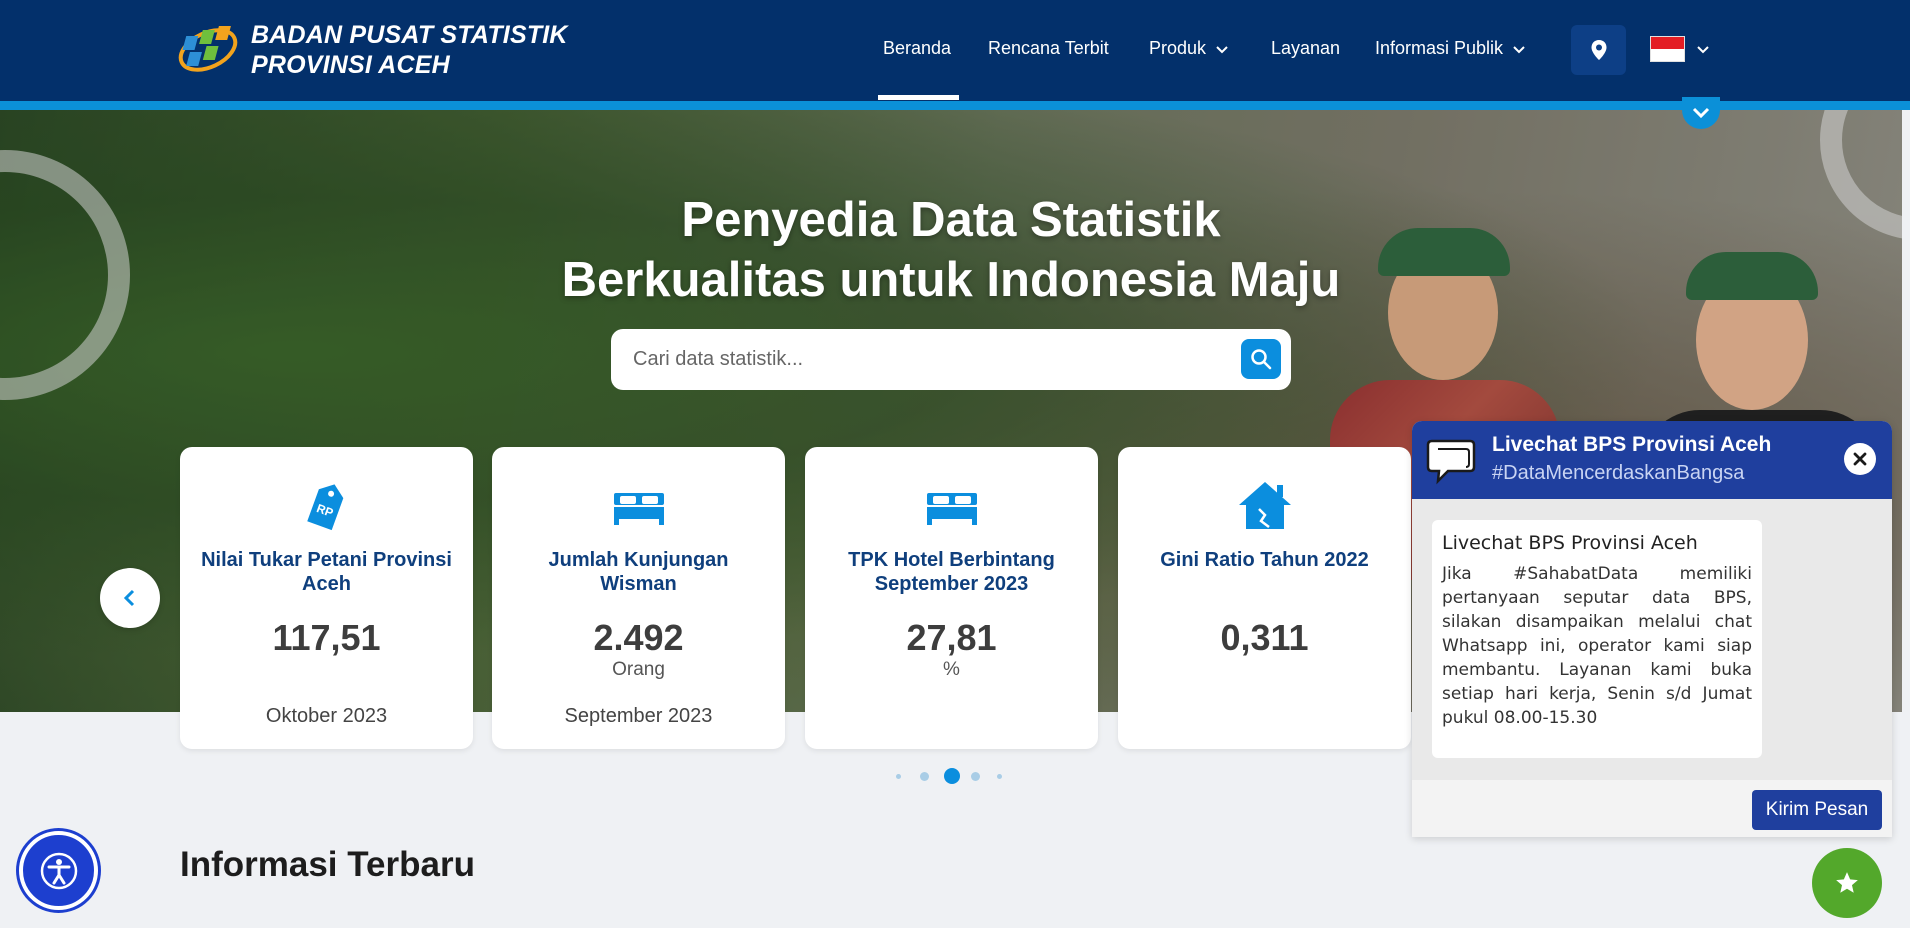 The width and height of the screenshot is (1910, 928). I want to click on card-unit: Orang, so click(638, 669).